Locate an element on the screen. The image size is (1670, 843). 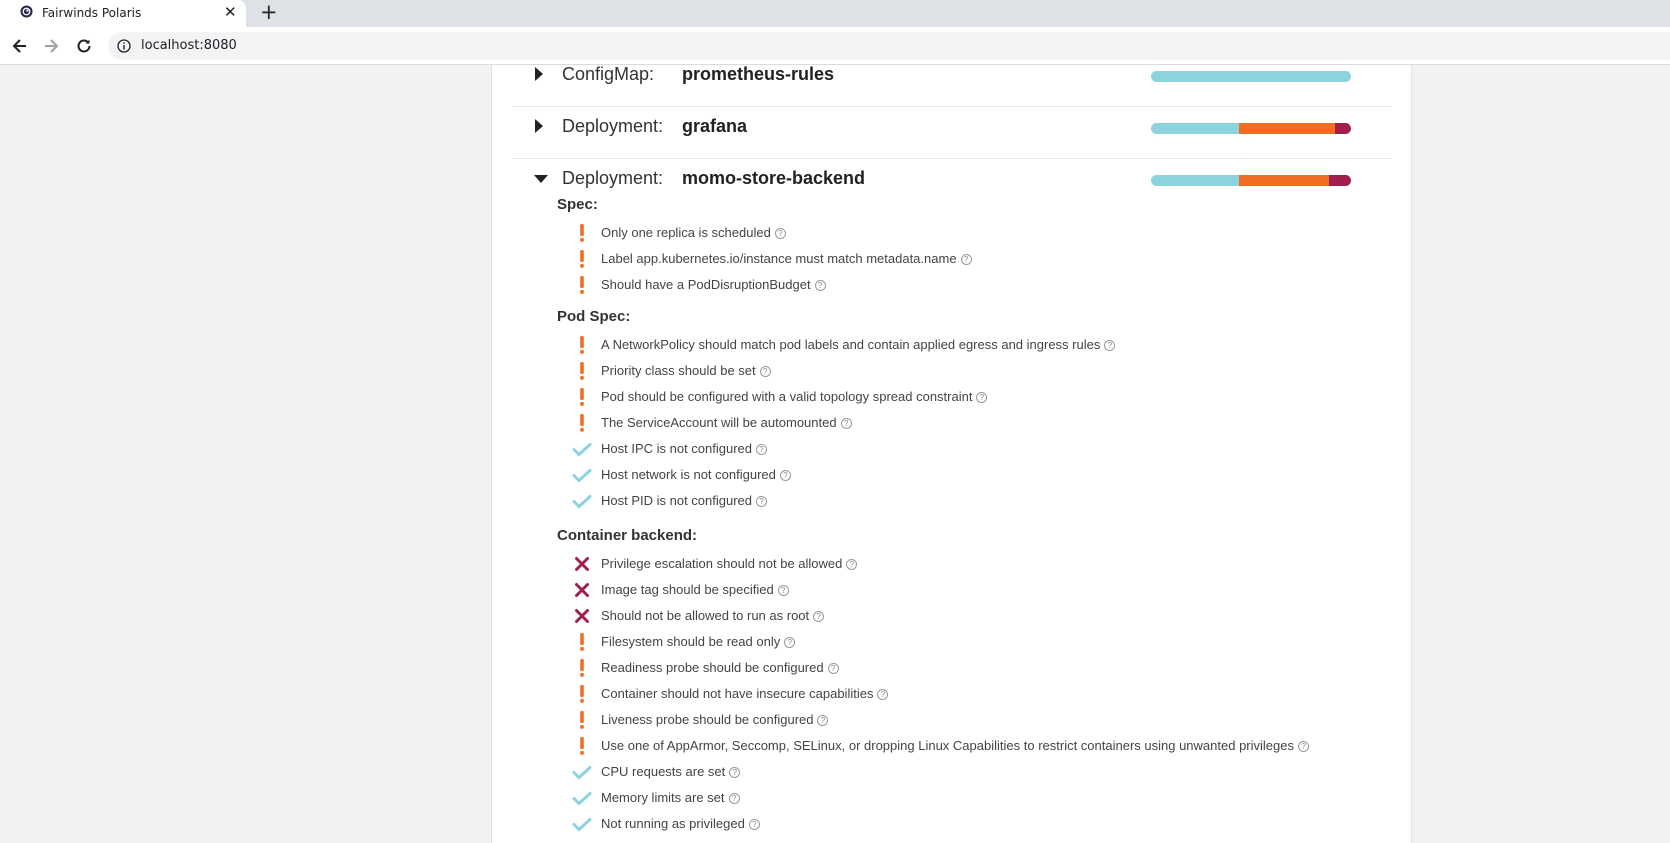
browser-tab: Fairwinds Polaris ✕ is located at coordinates (123, 13).